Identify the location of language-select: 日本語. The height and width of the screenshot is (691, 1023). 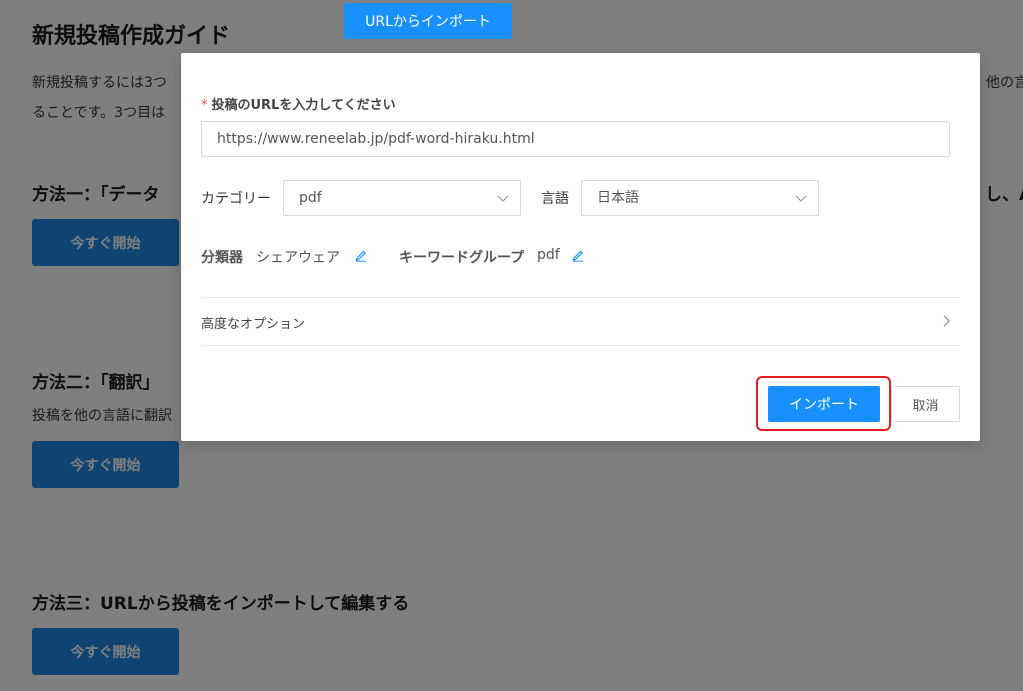
(700, 198).